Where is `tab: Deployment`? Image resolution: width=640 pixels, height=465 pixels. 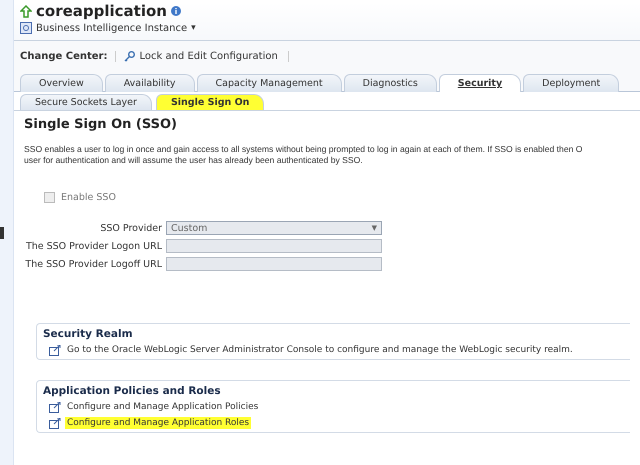
tab: Deployment is located at coordinates (571, 83).